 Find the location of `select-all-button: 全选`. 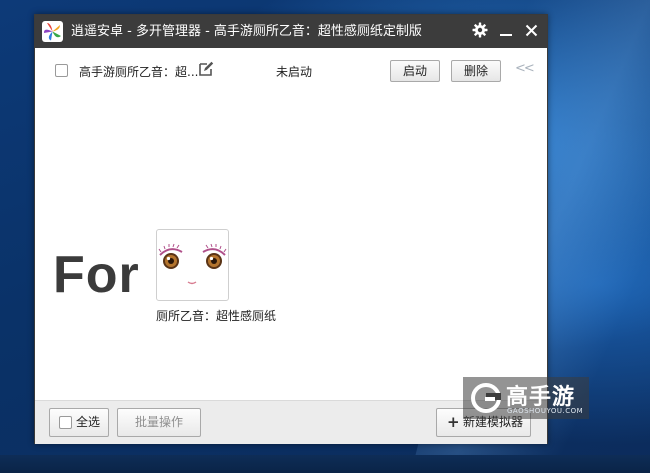

select-all-button: 全选 is located at coordinates (79, 422).